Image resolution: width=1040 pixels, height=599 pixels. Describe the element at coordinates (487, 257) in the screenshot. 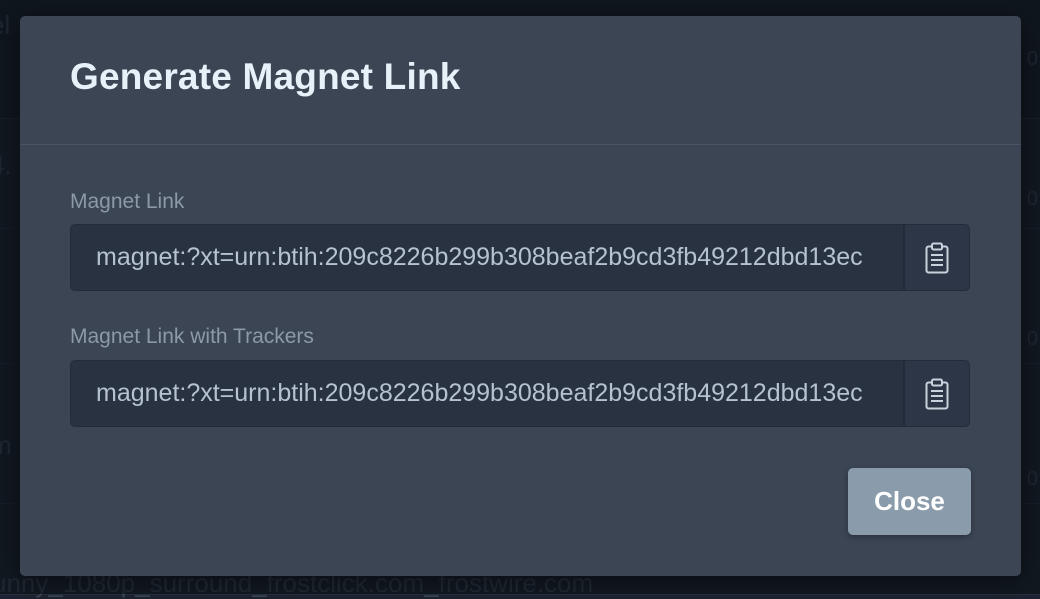

I see `magnet-link-input` at that location.